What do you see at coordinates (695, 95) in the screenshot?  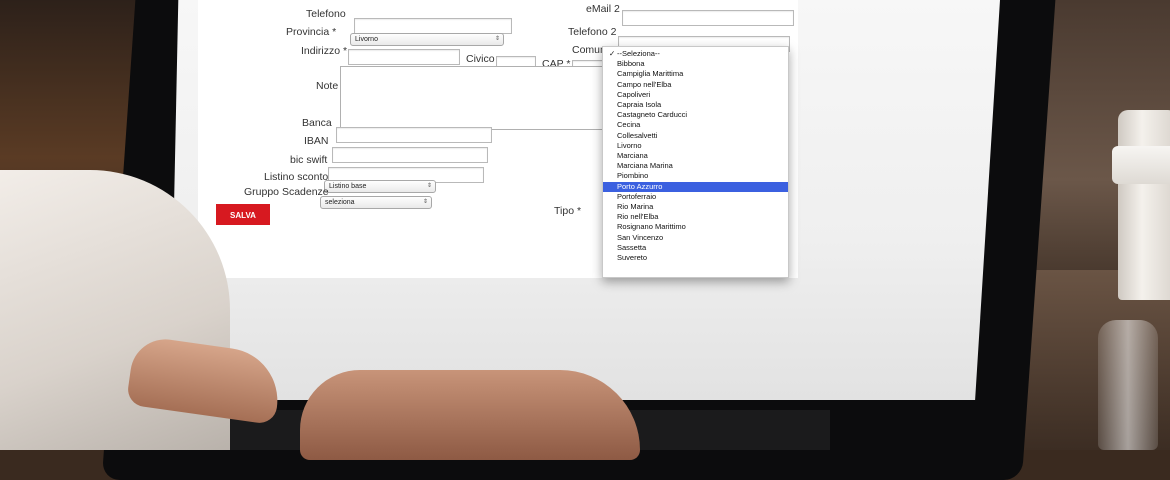 I see `comune-option: Capoliveri` at bounding box center [695, 95].